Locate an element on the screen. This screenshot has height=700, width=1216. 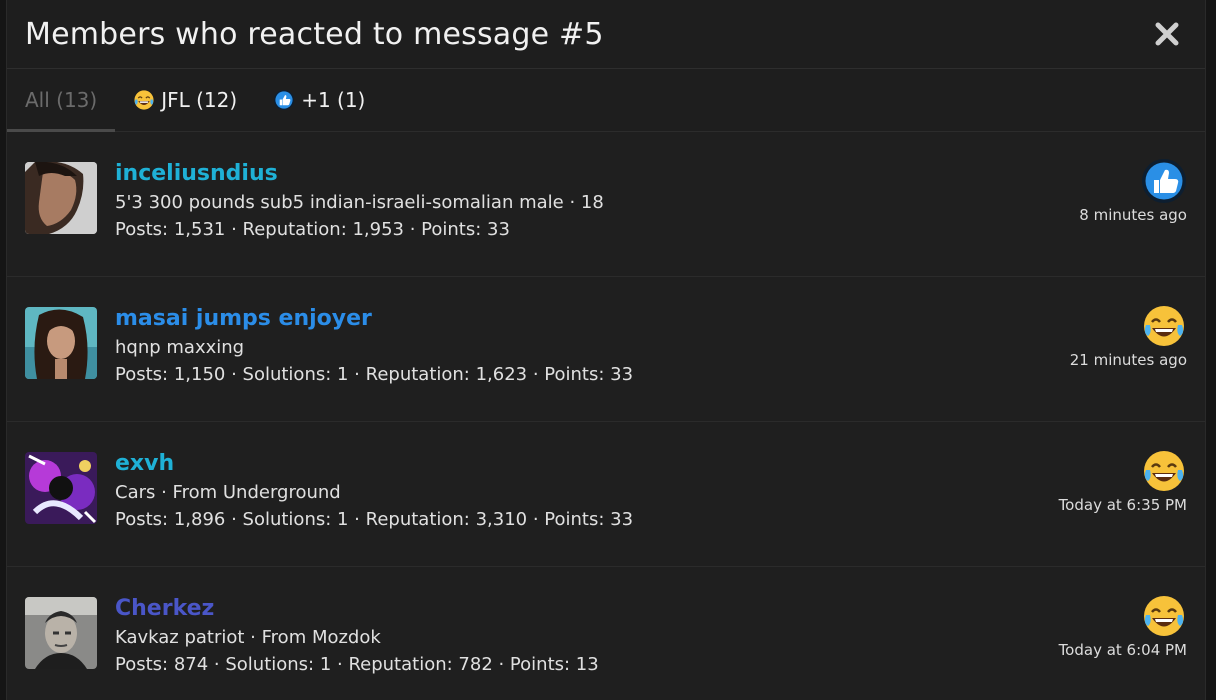
member-bio: Kavkaz patriot · From Mozdok is located at coordinates (248, 637).